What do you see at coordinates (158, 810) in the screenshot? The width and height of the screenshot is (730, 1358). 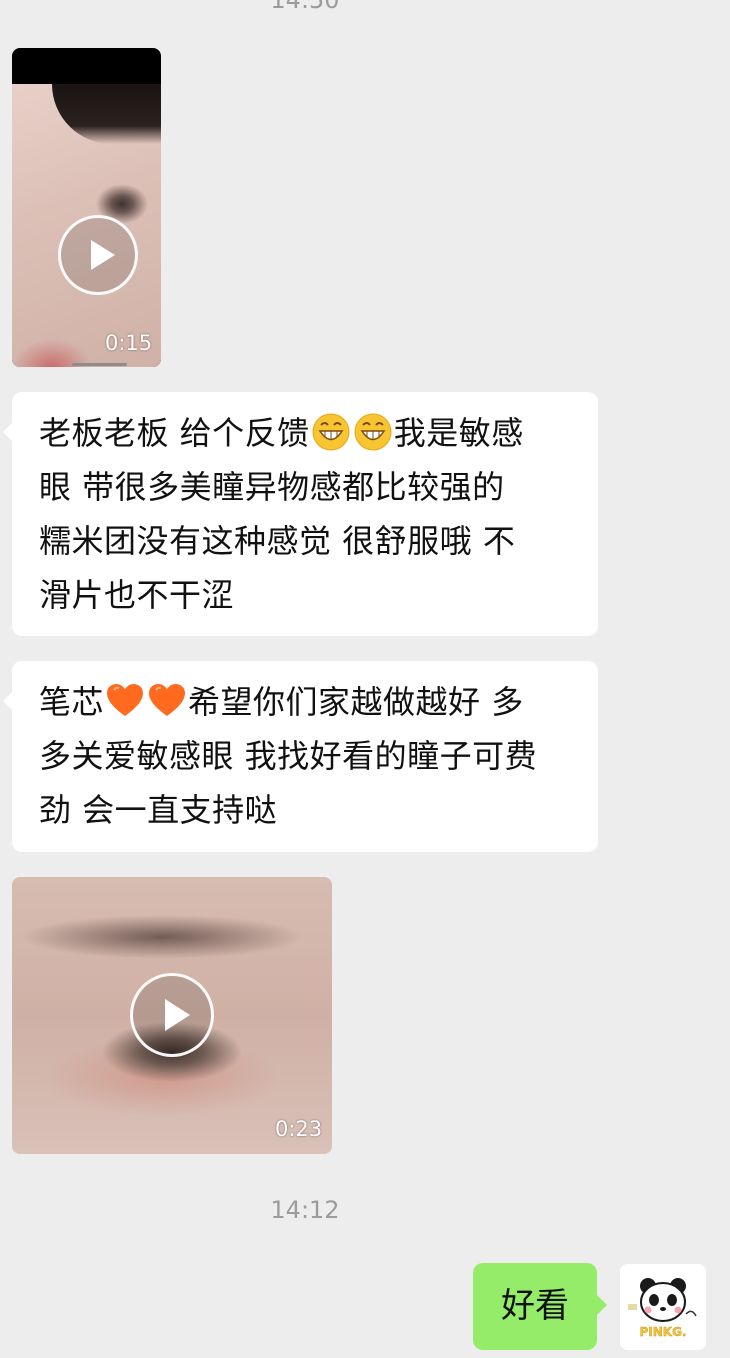 I see `message-line: 劲 会一直支持哒` at bounding box center [158, 810].